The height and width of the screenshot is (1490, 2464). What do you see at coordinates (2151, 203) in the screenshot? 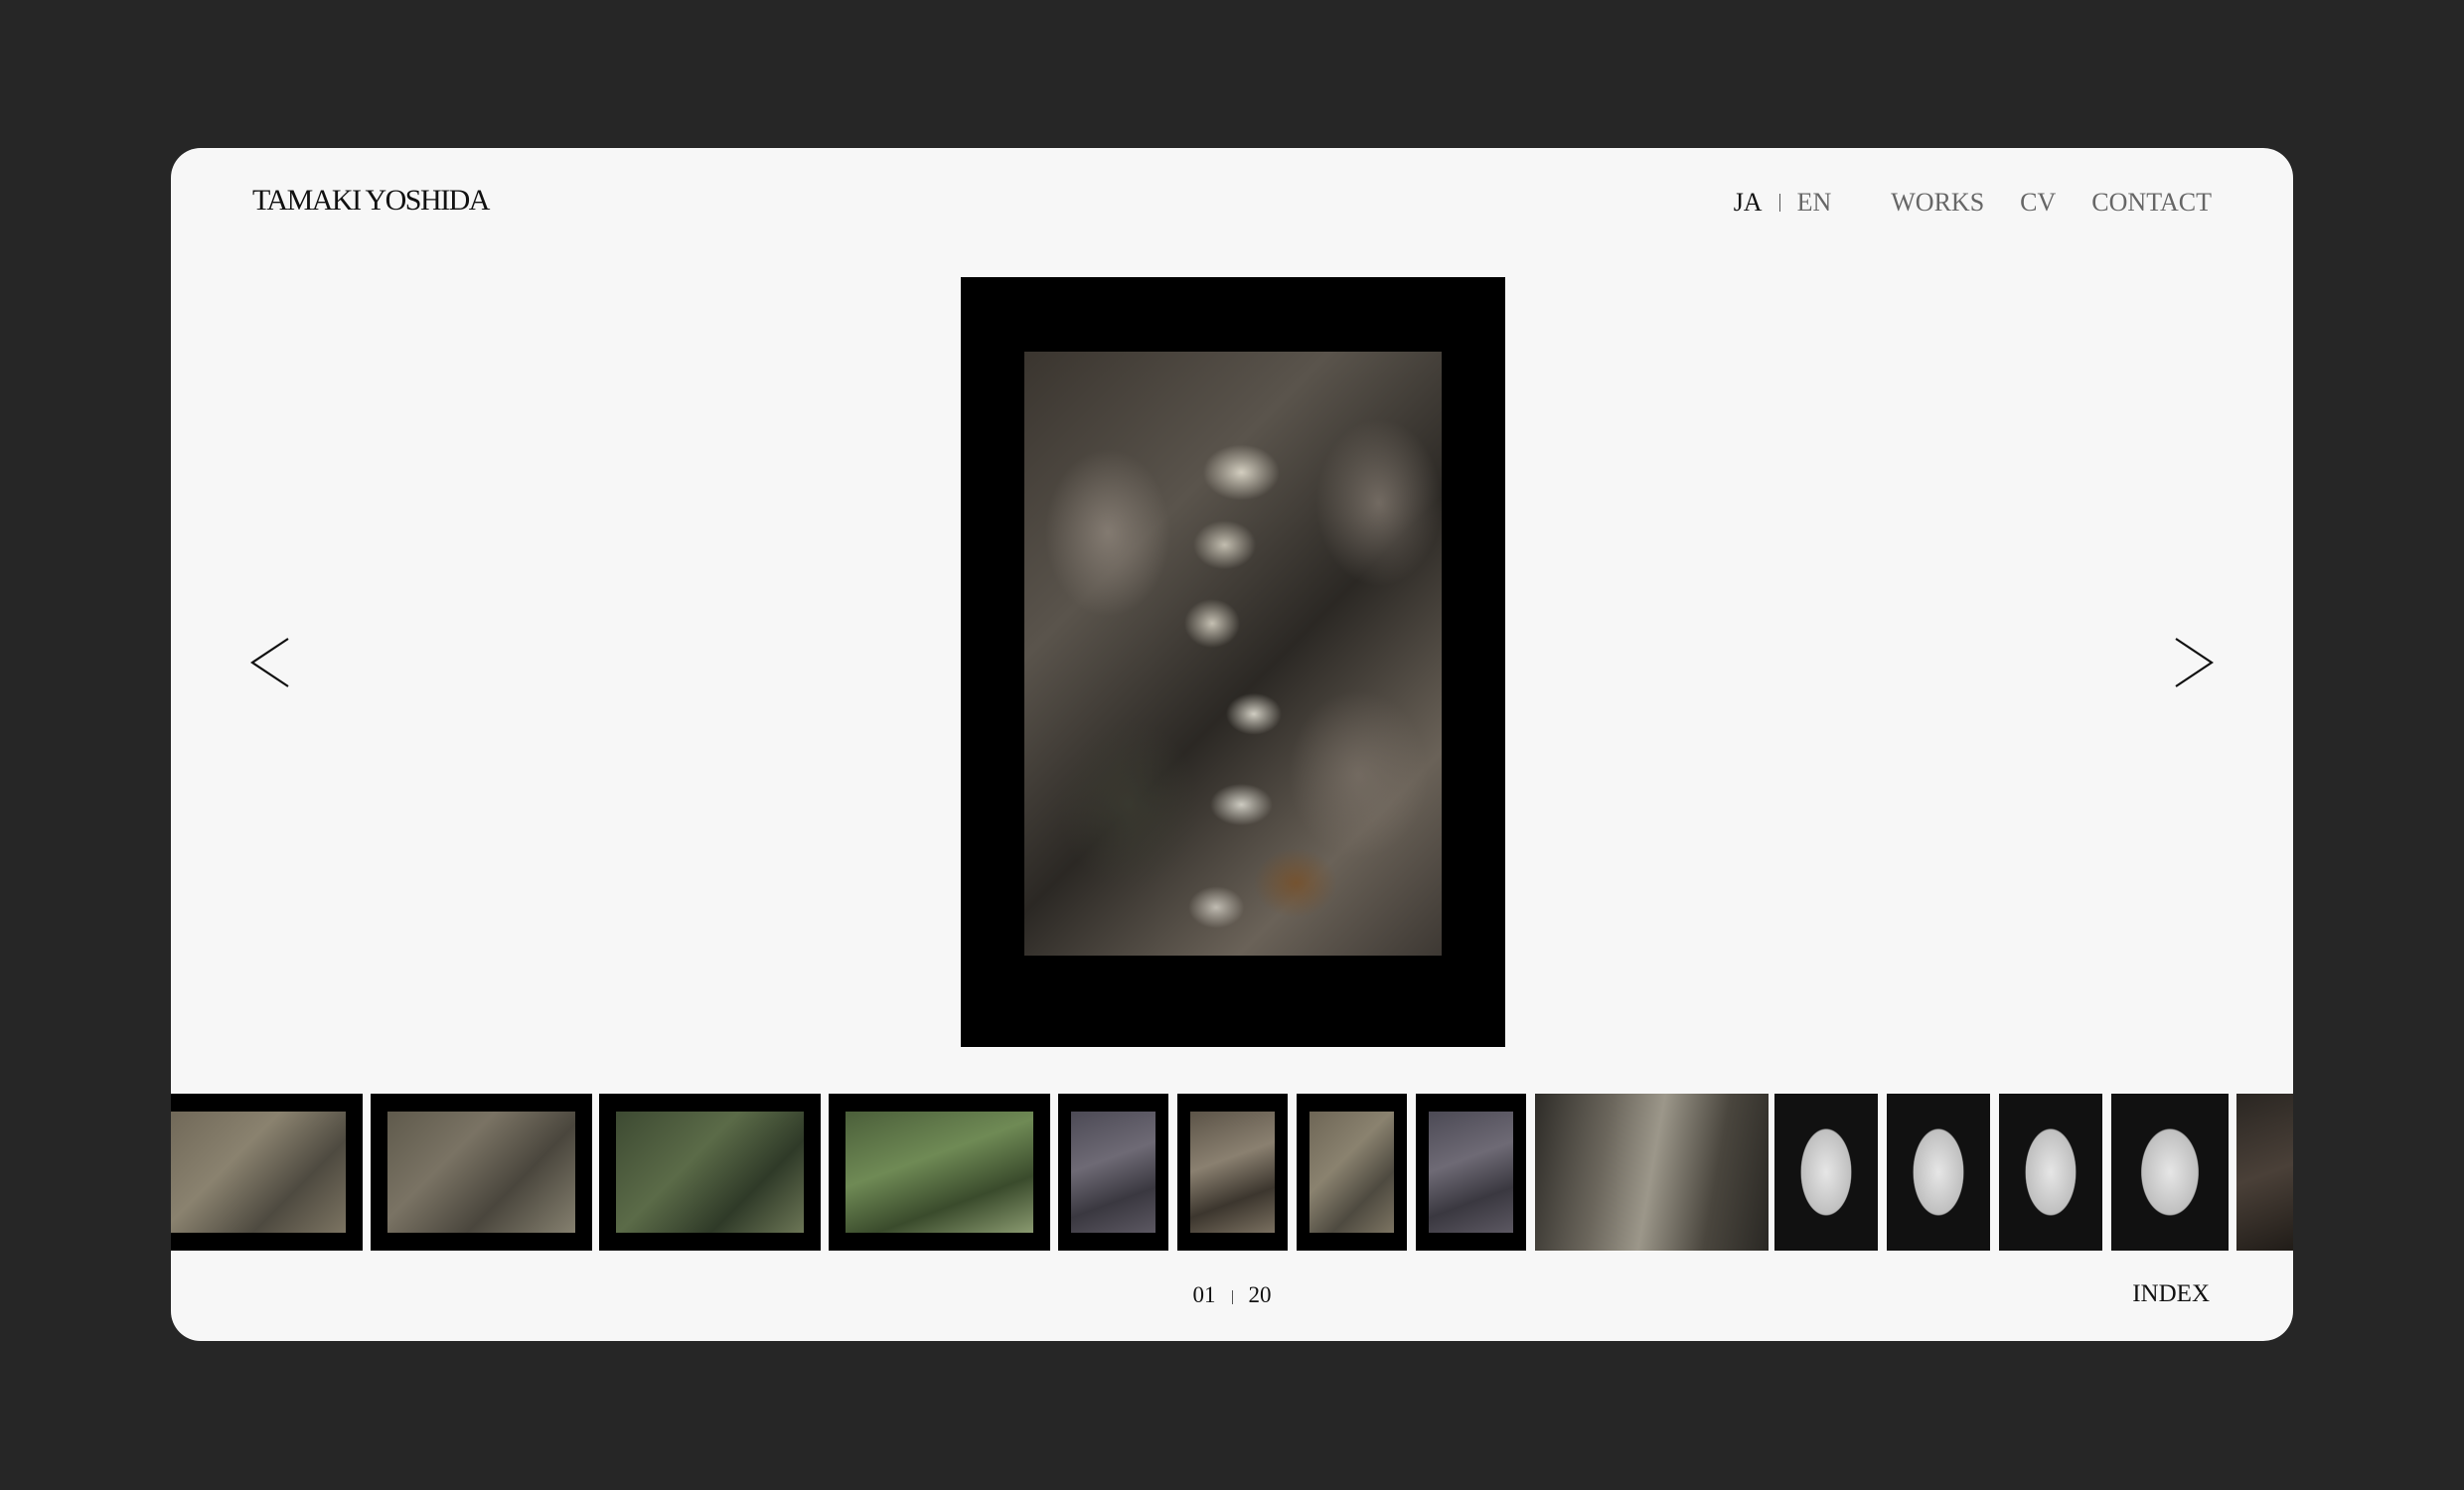
I see `nav-contact: CONTACT` at bounding box center [2151, 203].